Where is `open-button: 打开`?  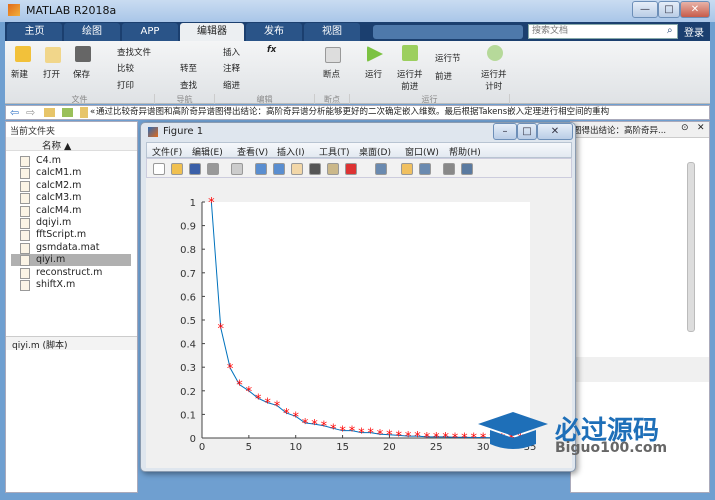
open-button: 打开 is located at coordinates (51, 74).